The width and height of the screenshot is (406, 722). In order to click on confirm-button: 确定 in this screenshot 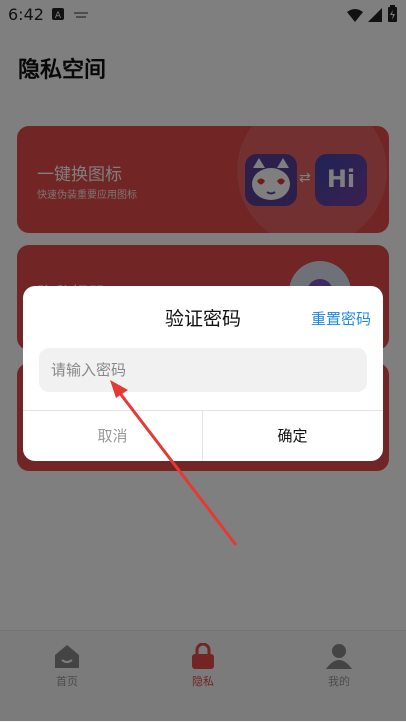, I will do `click(292, 436)`.